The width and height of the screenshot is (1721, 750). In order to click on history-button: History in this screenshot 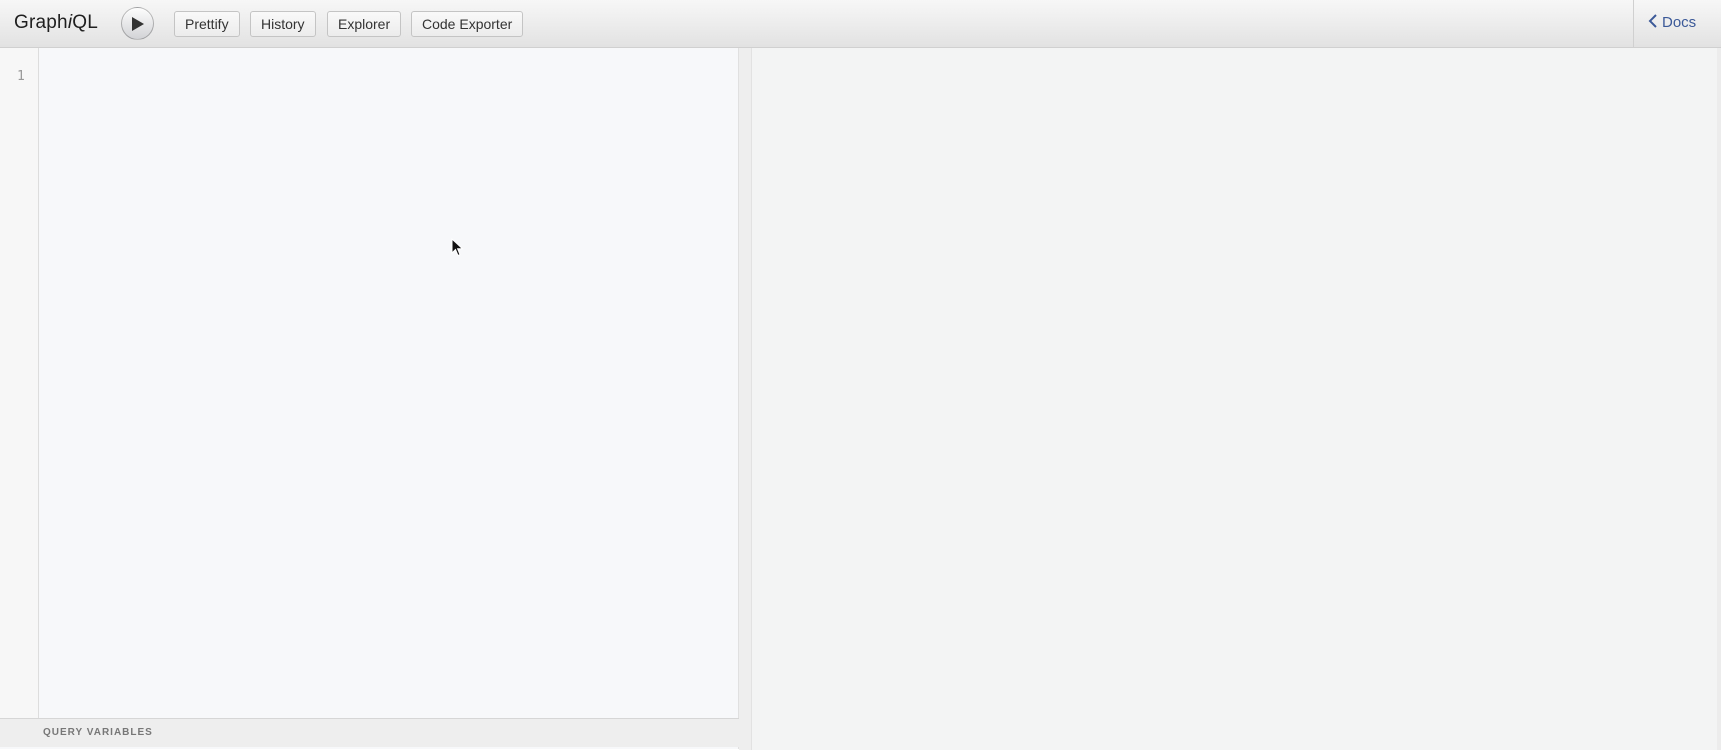, I will do `click(283, 24)`.